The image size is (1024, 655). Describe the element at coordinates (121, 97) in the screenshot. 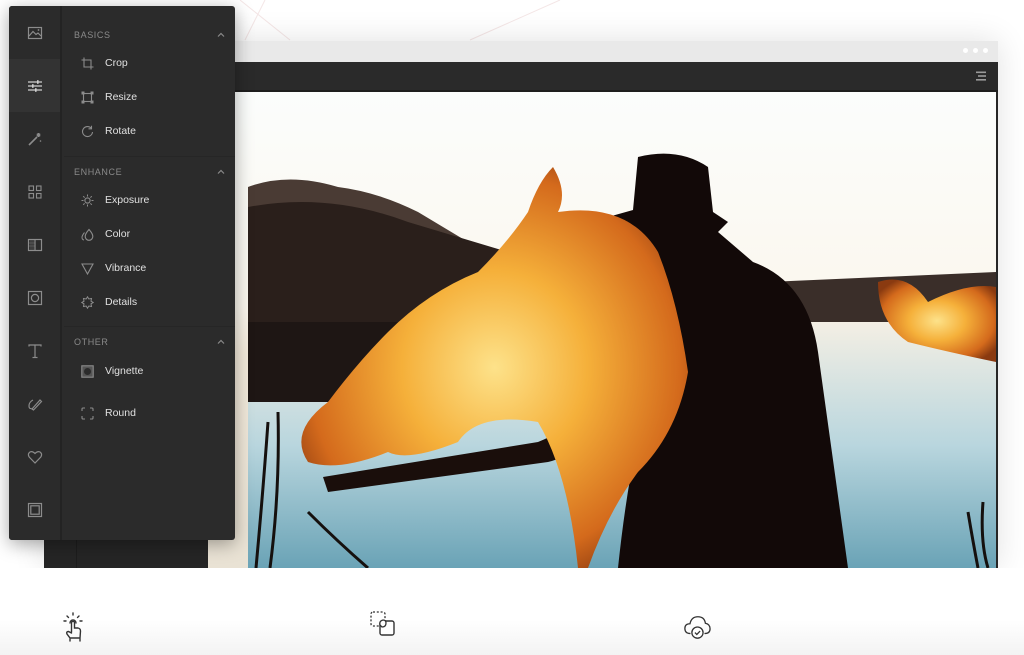

I see `menu-item-label: Resize` at that location.